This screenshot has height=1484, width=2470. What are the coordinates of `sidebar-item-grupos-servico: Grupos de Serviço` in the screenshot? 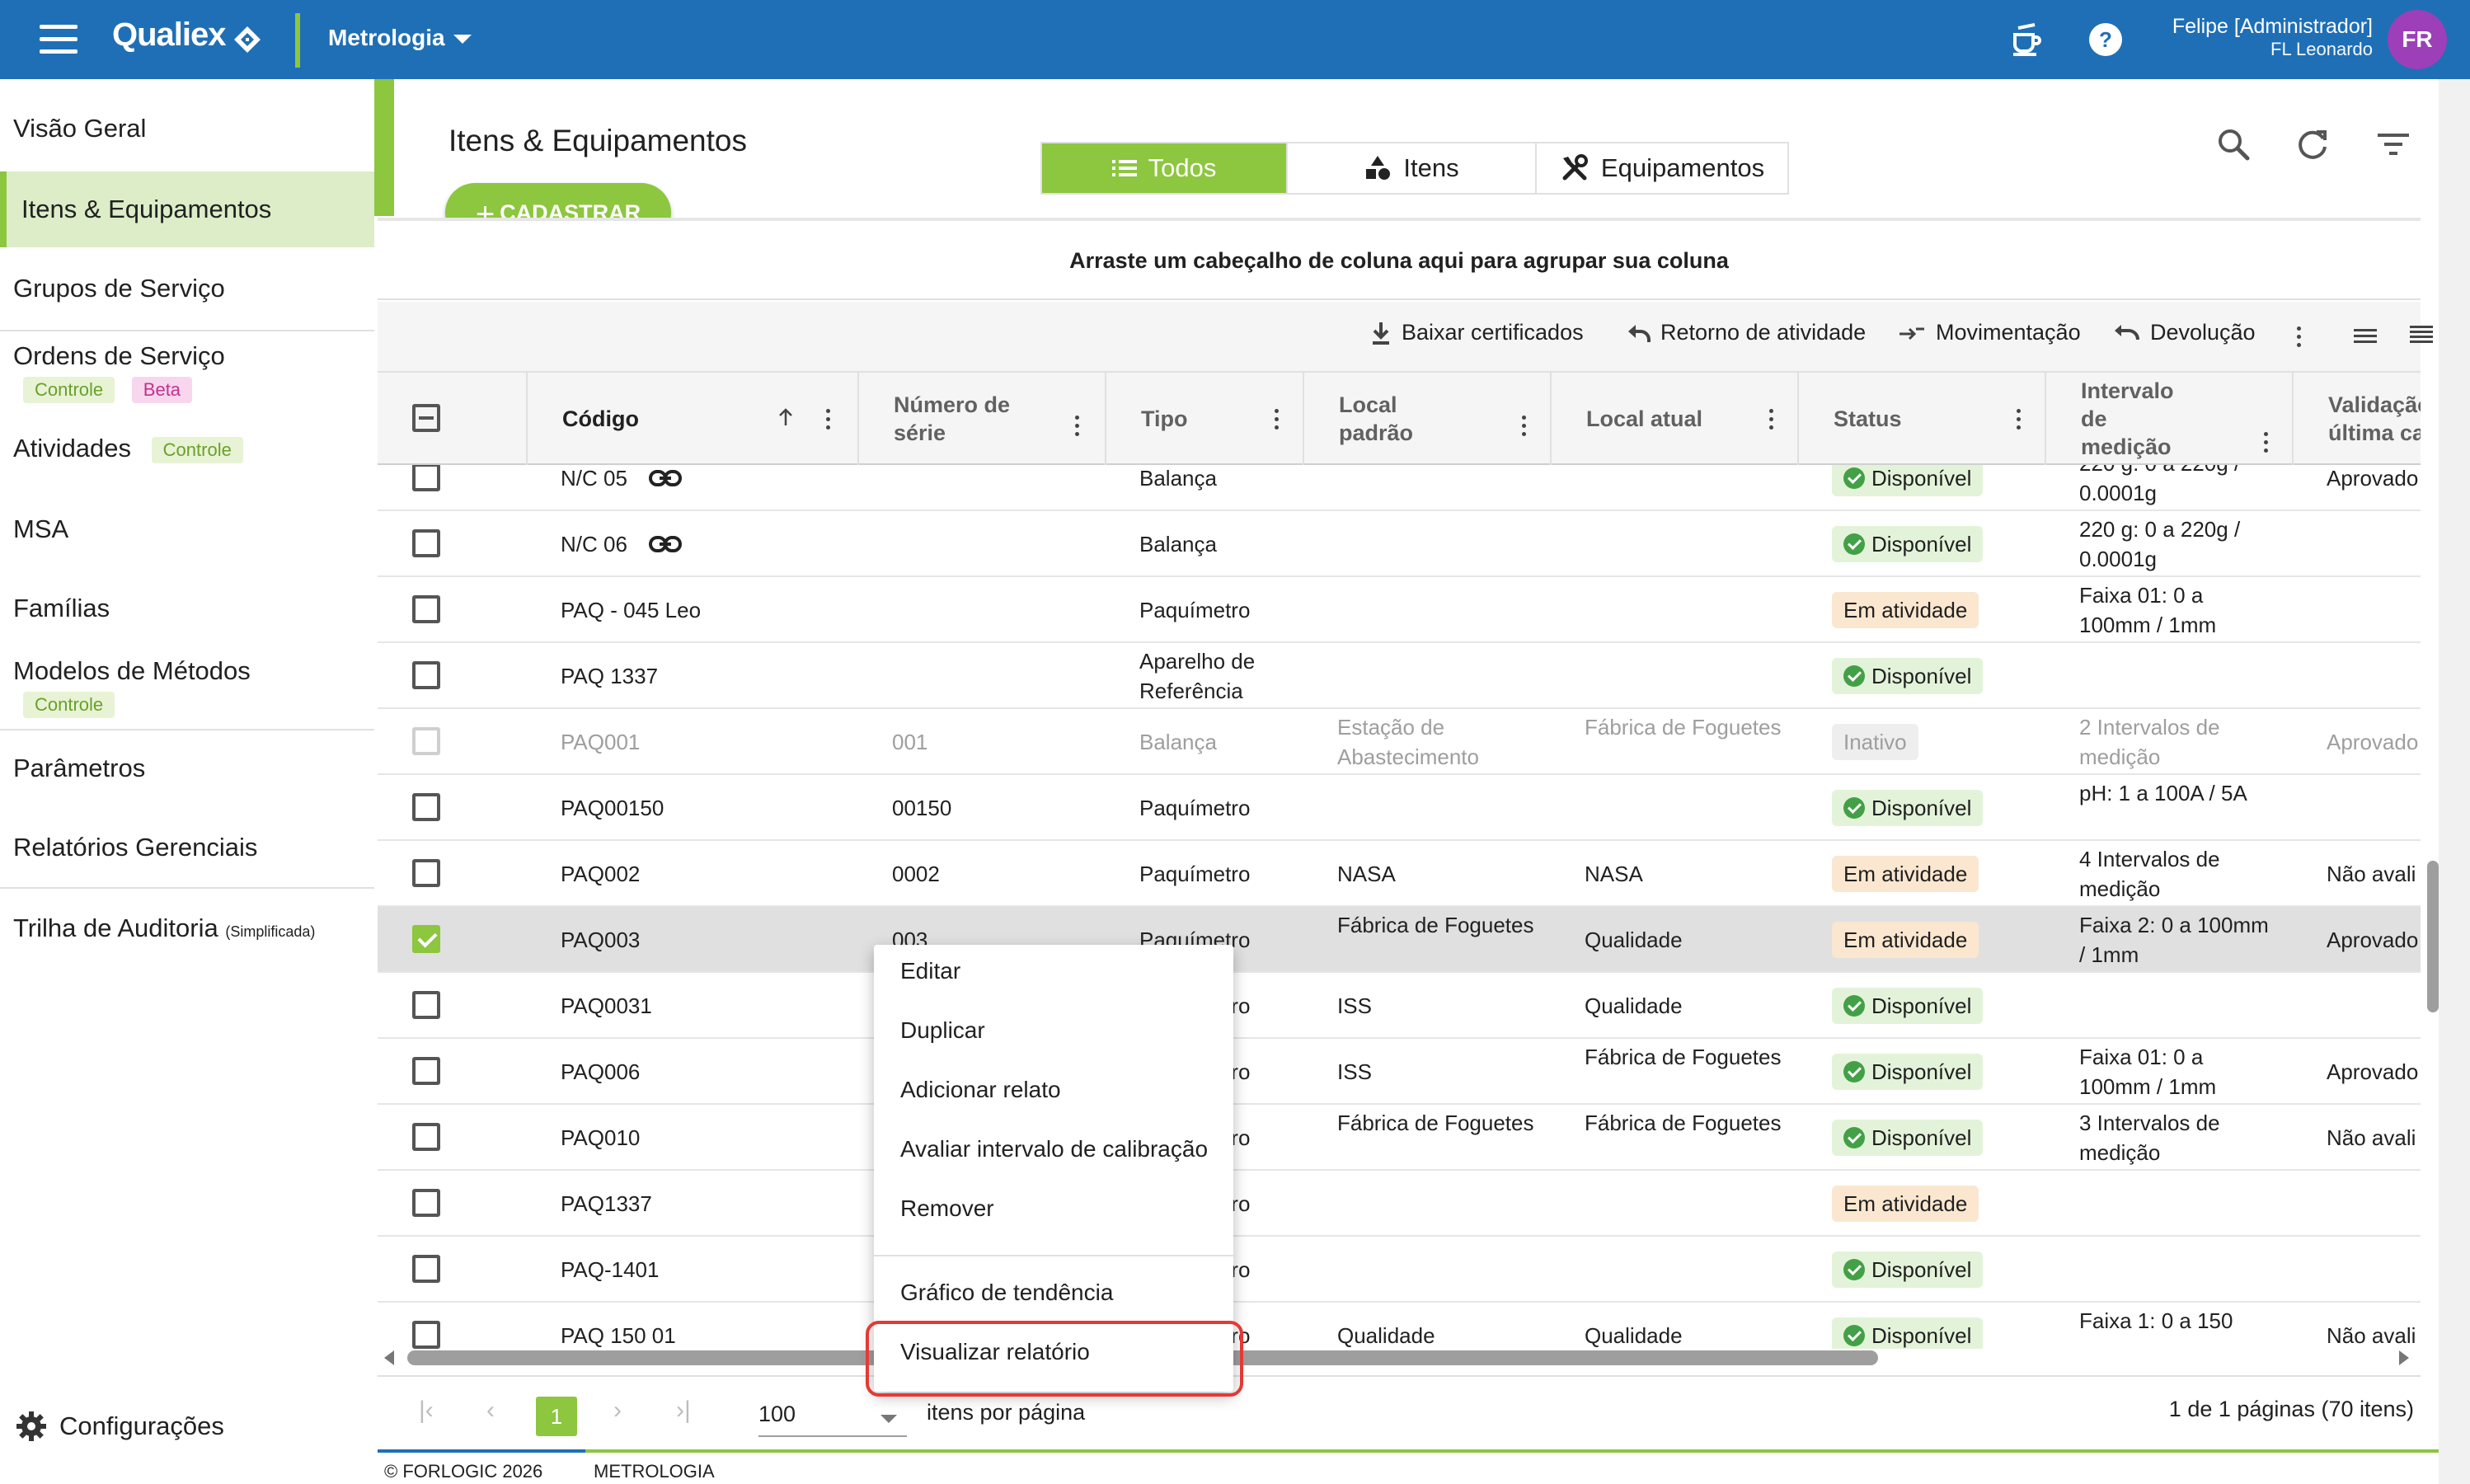 It's located at (187, 288).